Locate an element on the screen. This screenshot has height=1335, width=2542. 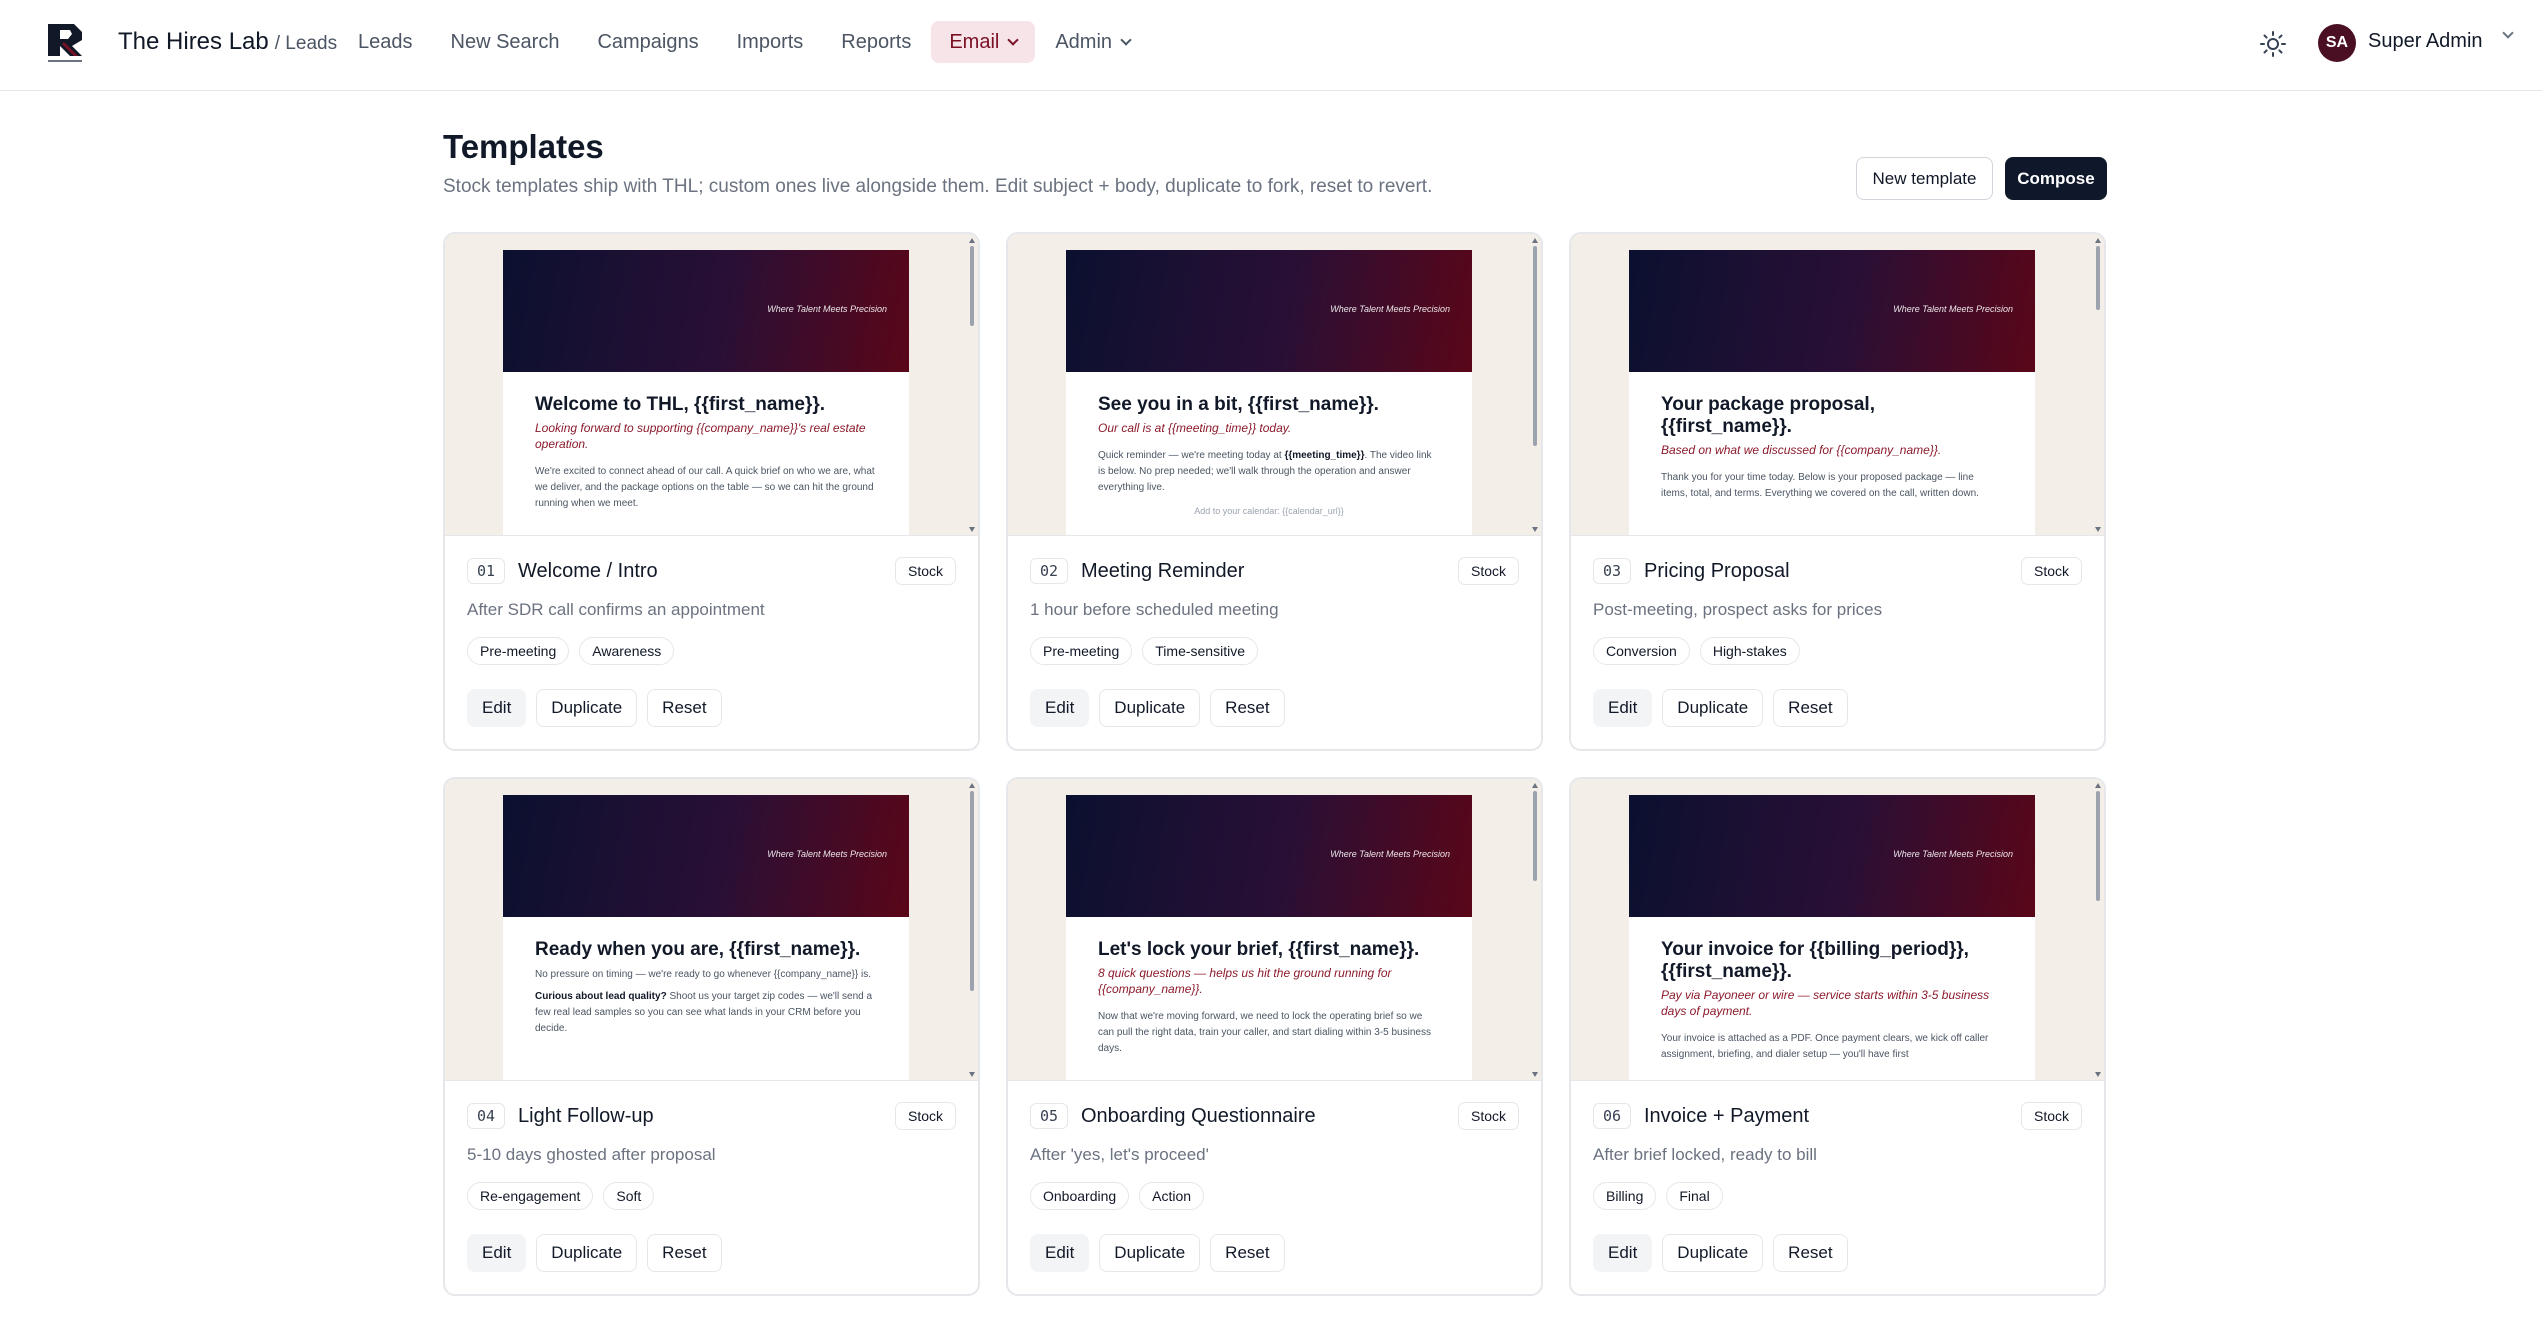
tag-list: Conversion High-stakes is located at coordinates (1701, 651).